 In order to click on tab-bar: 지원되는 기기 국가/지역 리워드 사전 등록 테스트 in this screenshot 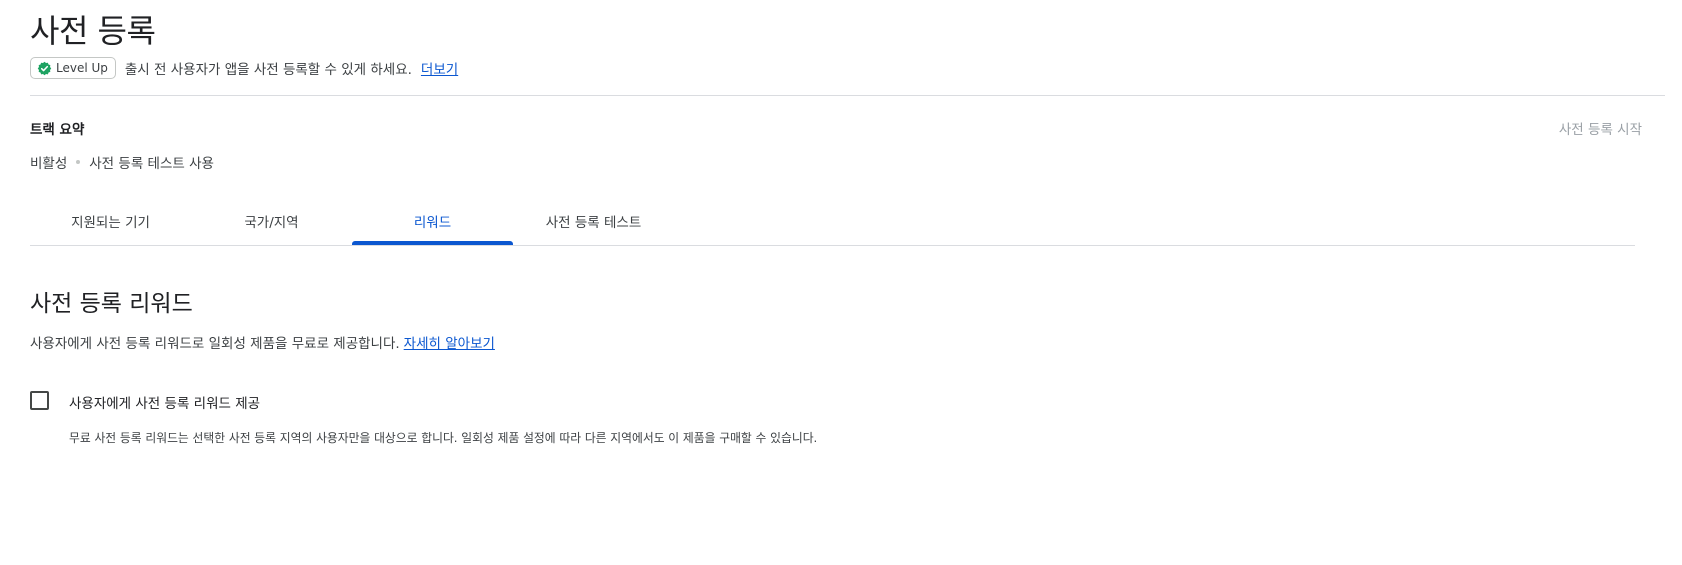, I will do `click(832, 225)`.